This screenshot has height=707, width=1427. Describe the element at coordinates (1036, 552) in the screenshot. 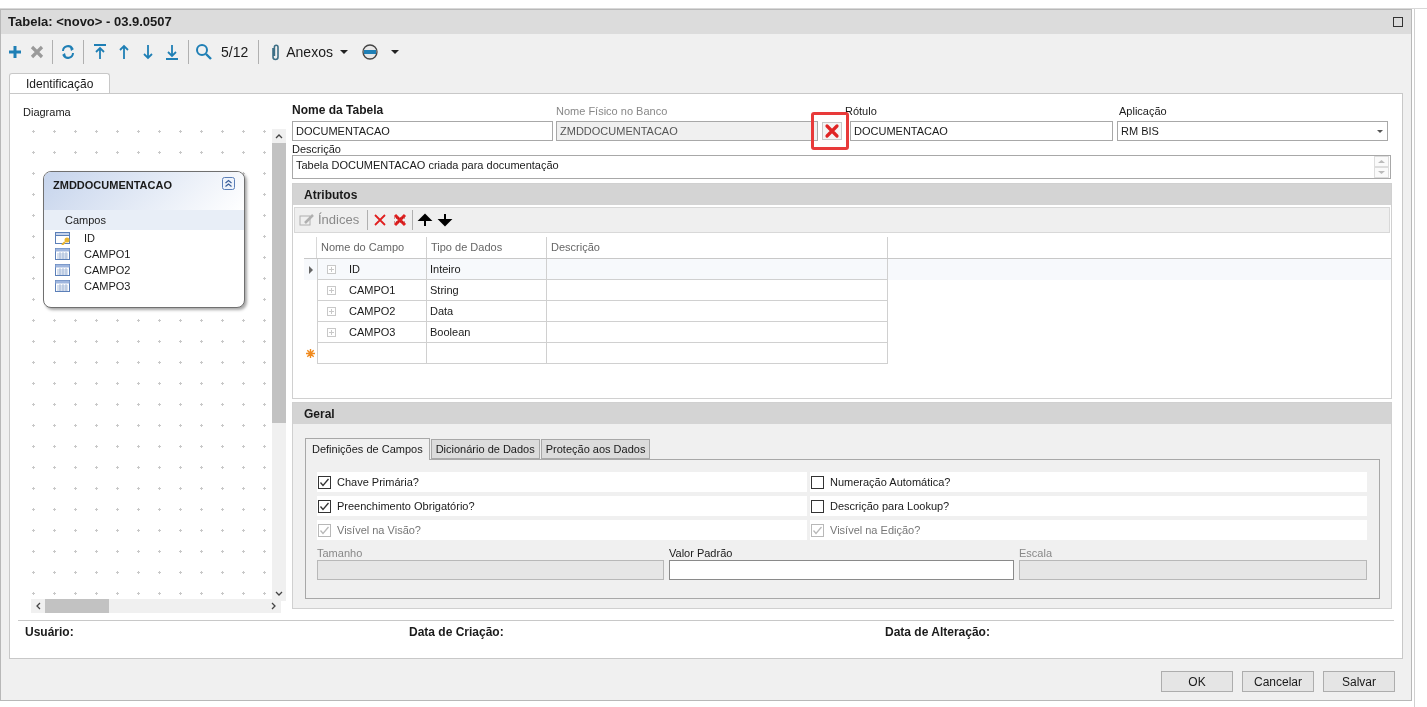

I see `field-label: Escala` at that location.